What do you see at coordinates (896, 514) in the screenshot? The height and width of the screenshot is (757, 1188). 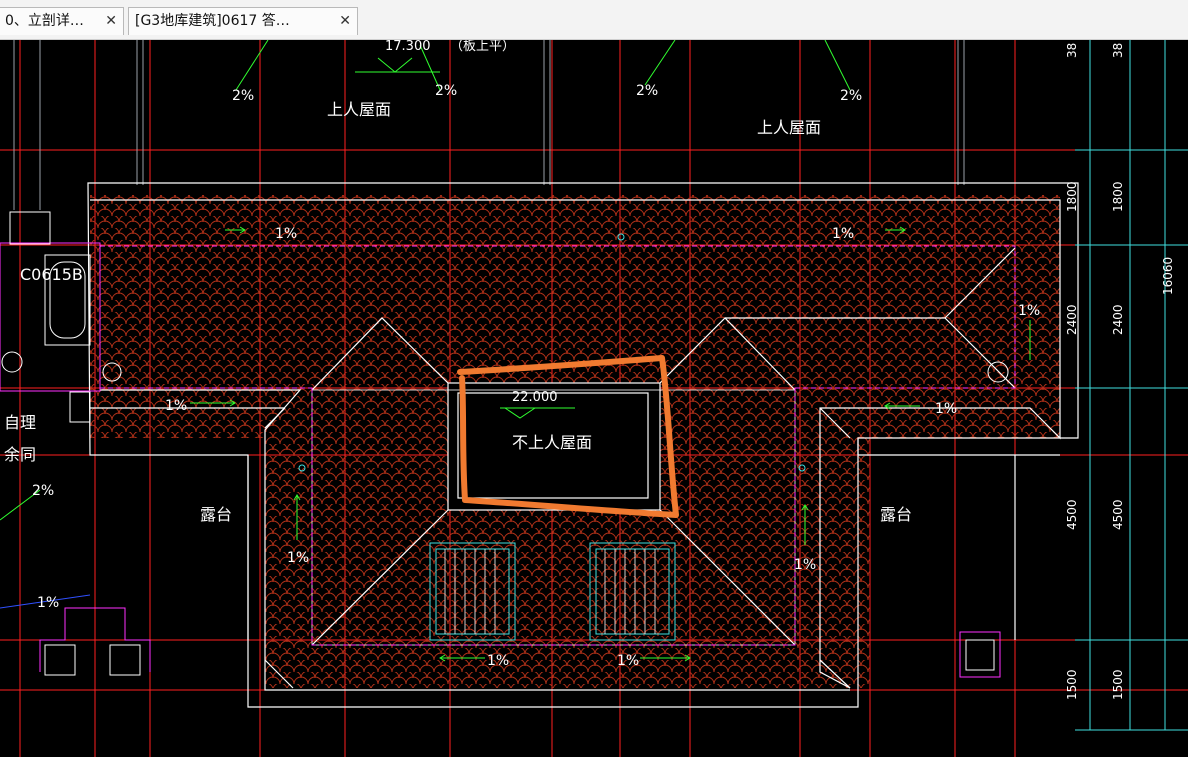 I see `terrace-label-right: 露台` at bounding box center [896, 514].